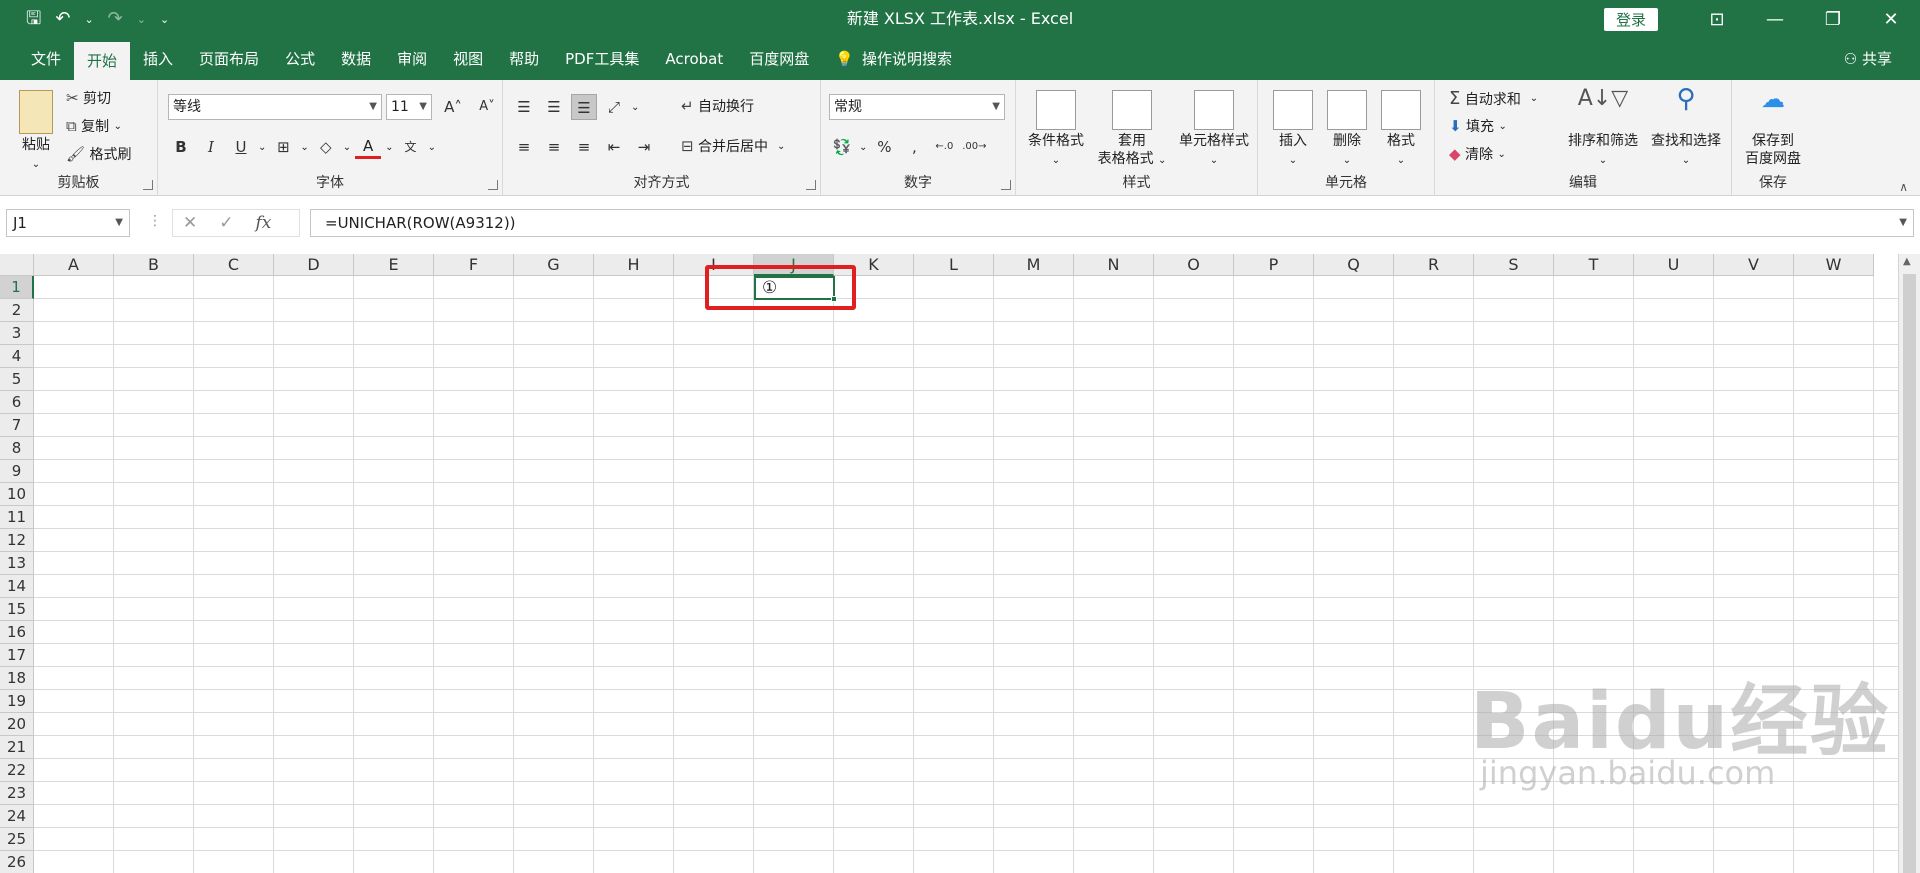  What do you see at coordinates (954, 265) in the screenshot?
I see `column-header-l: L` at bounding box center [954, 265].